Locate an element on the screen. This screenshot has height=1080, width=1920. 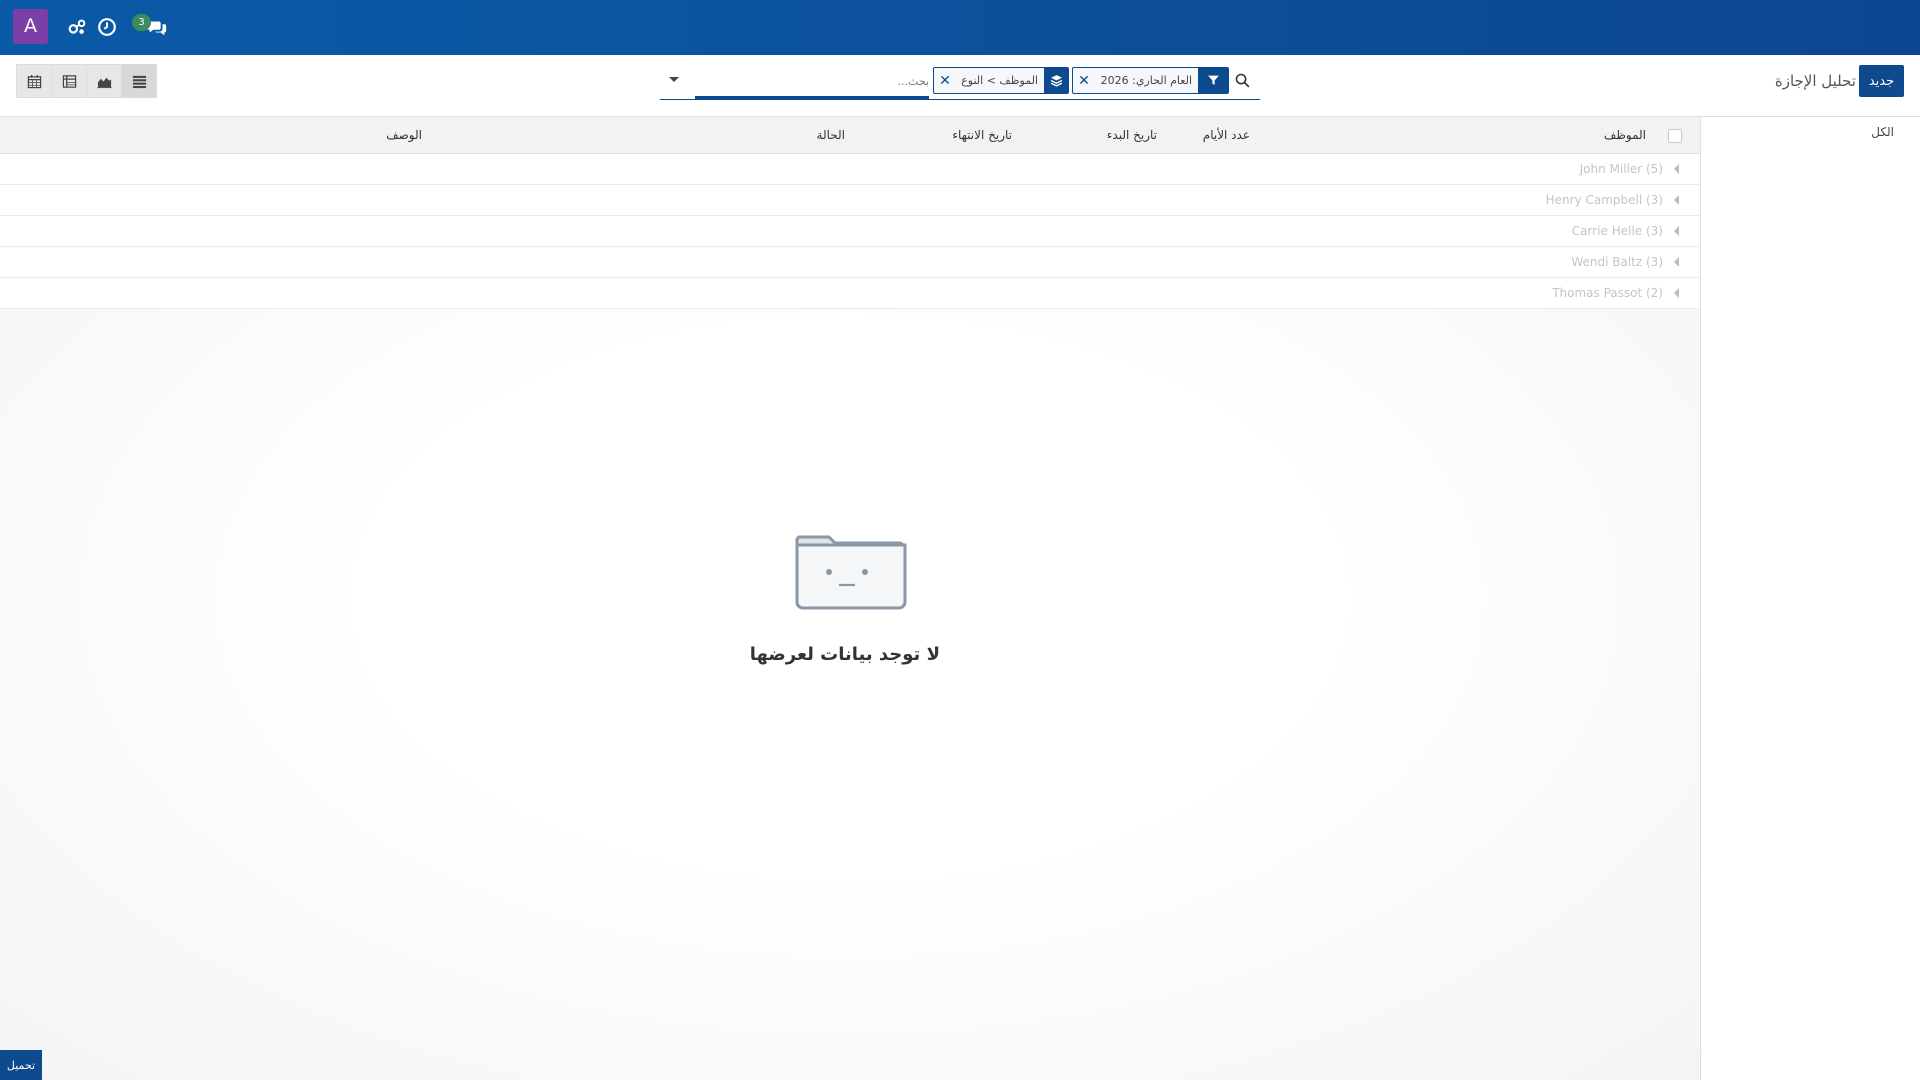
group-row: Carrie Helle (3) is located at coordinates (850, 231).